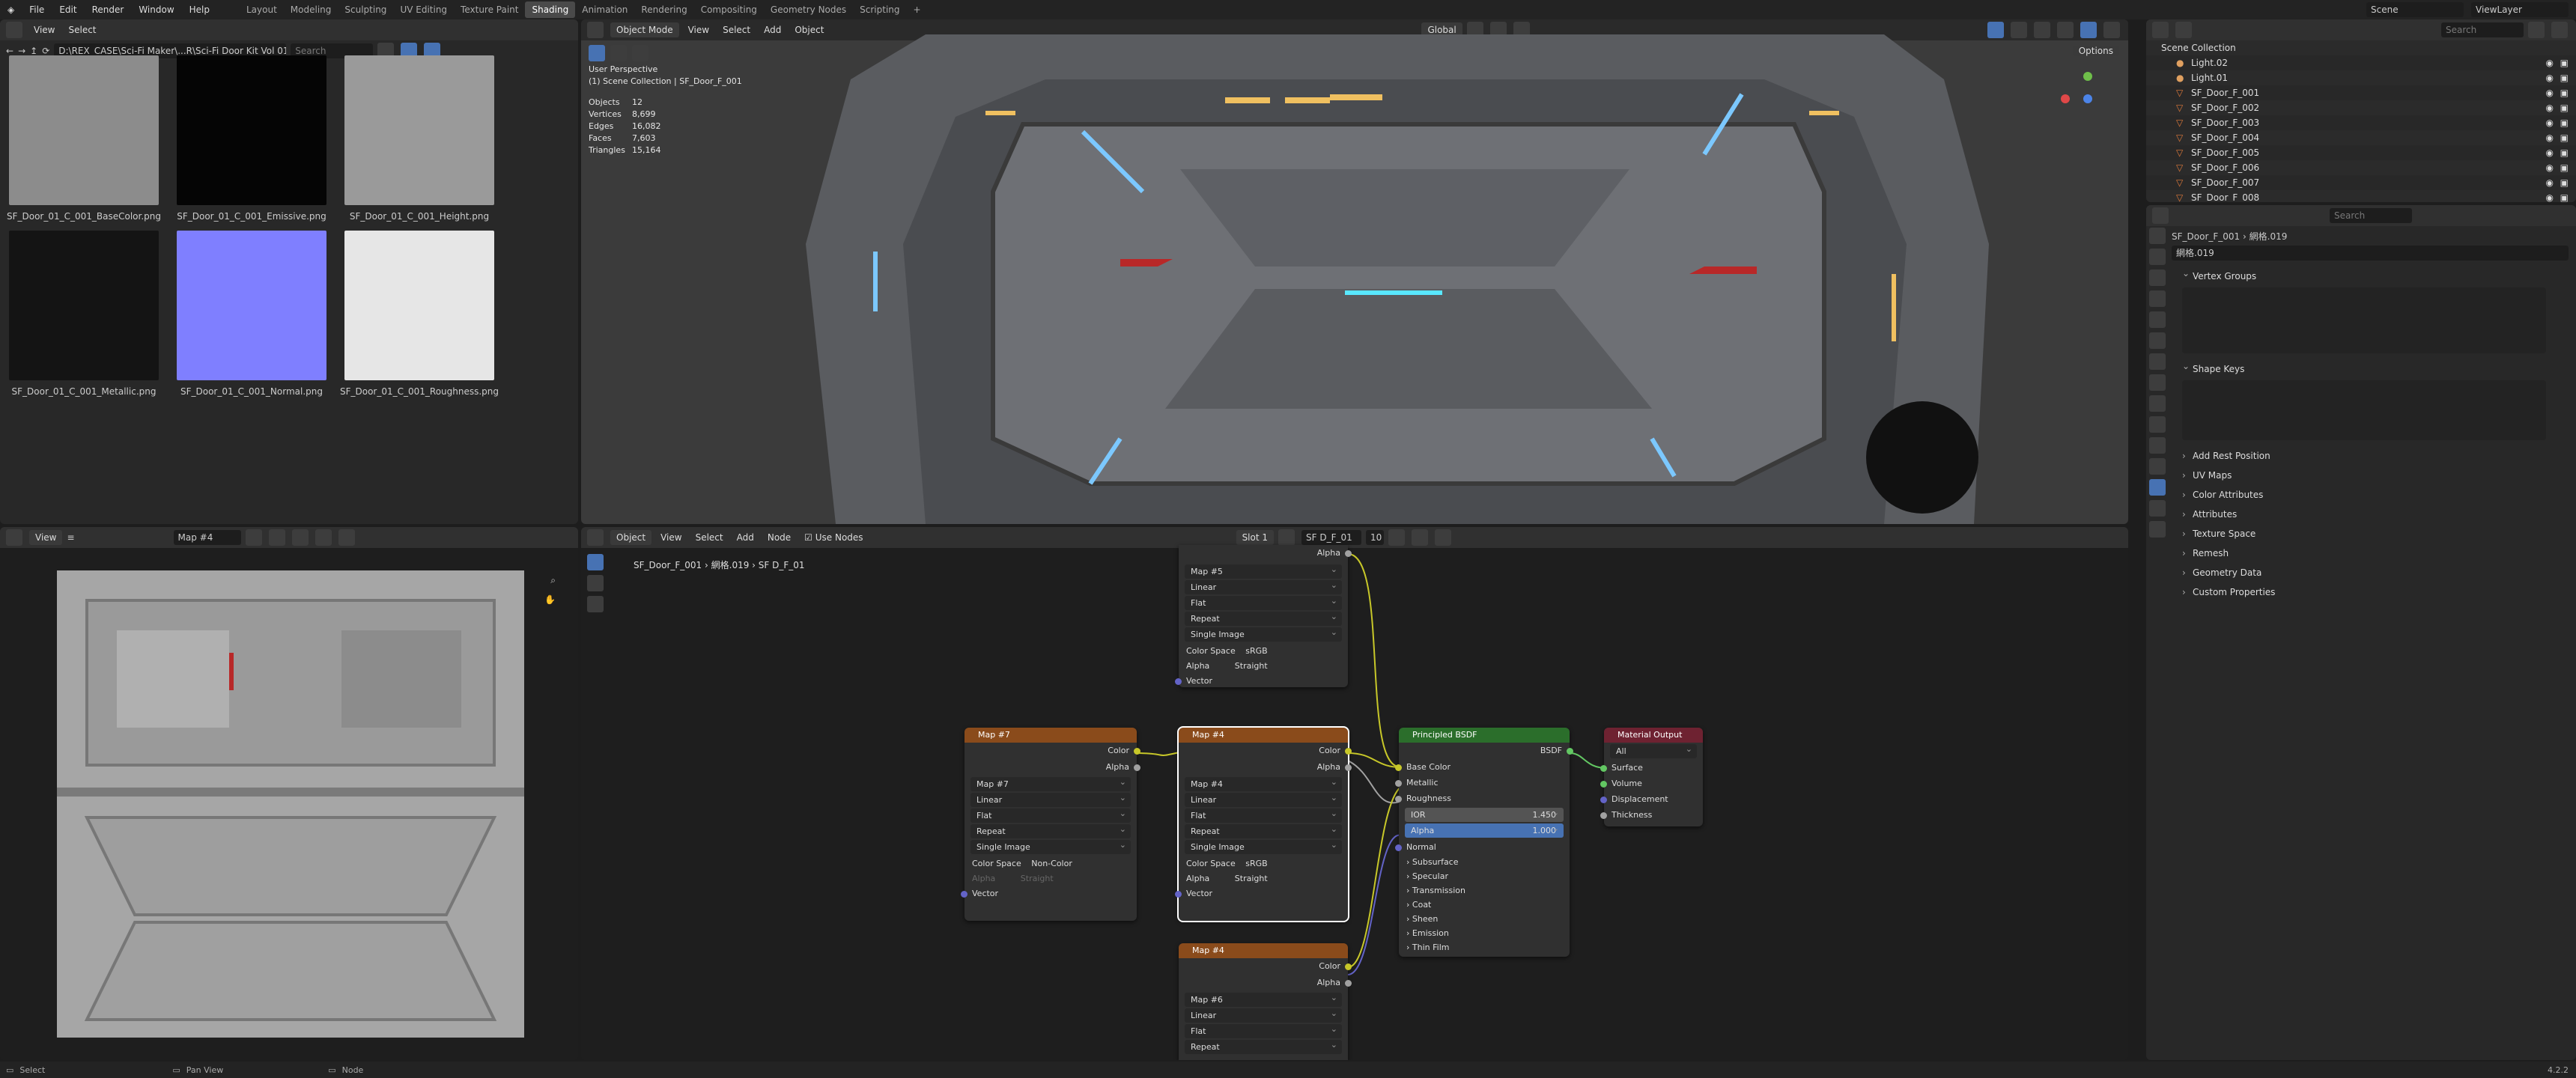  I want to click on image-selector: Map #6, so click(1263, 998).